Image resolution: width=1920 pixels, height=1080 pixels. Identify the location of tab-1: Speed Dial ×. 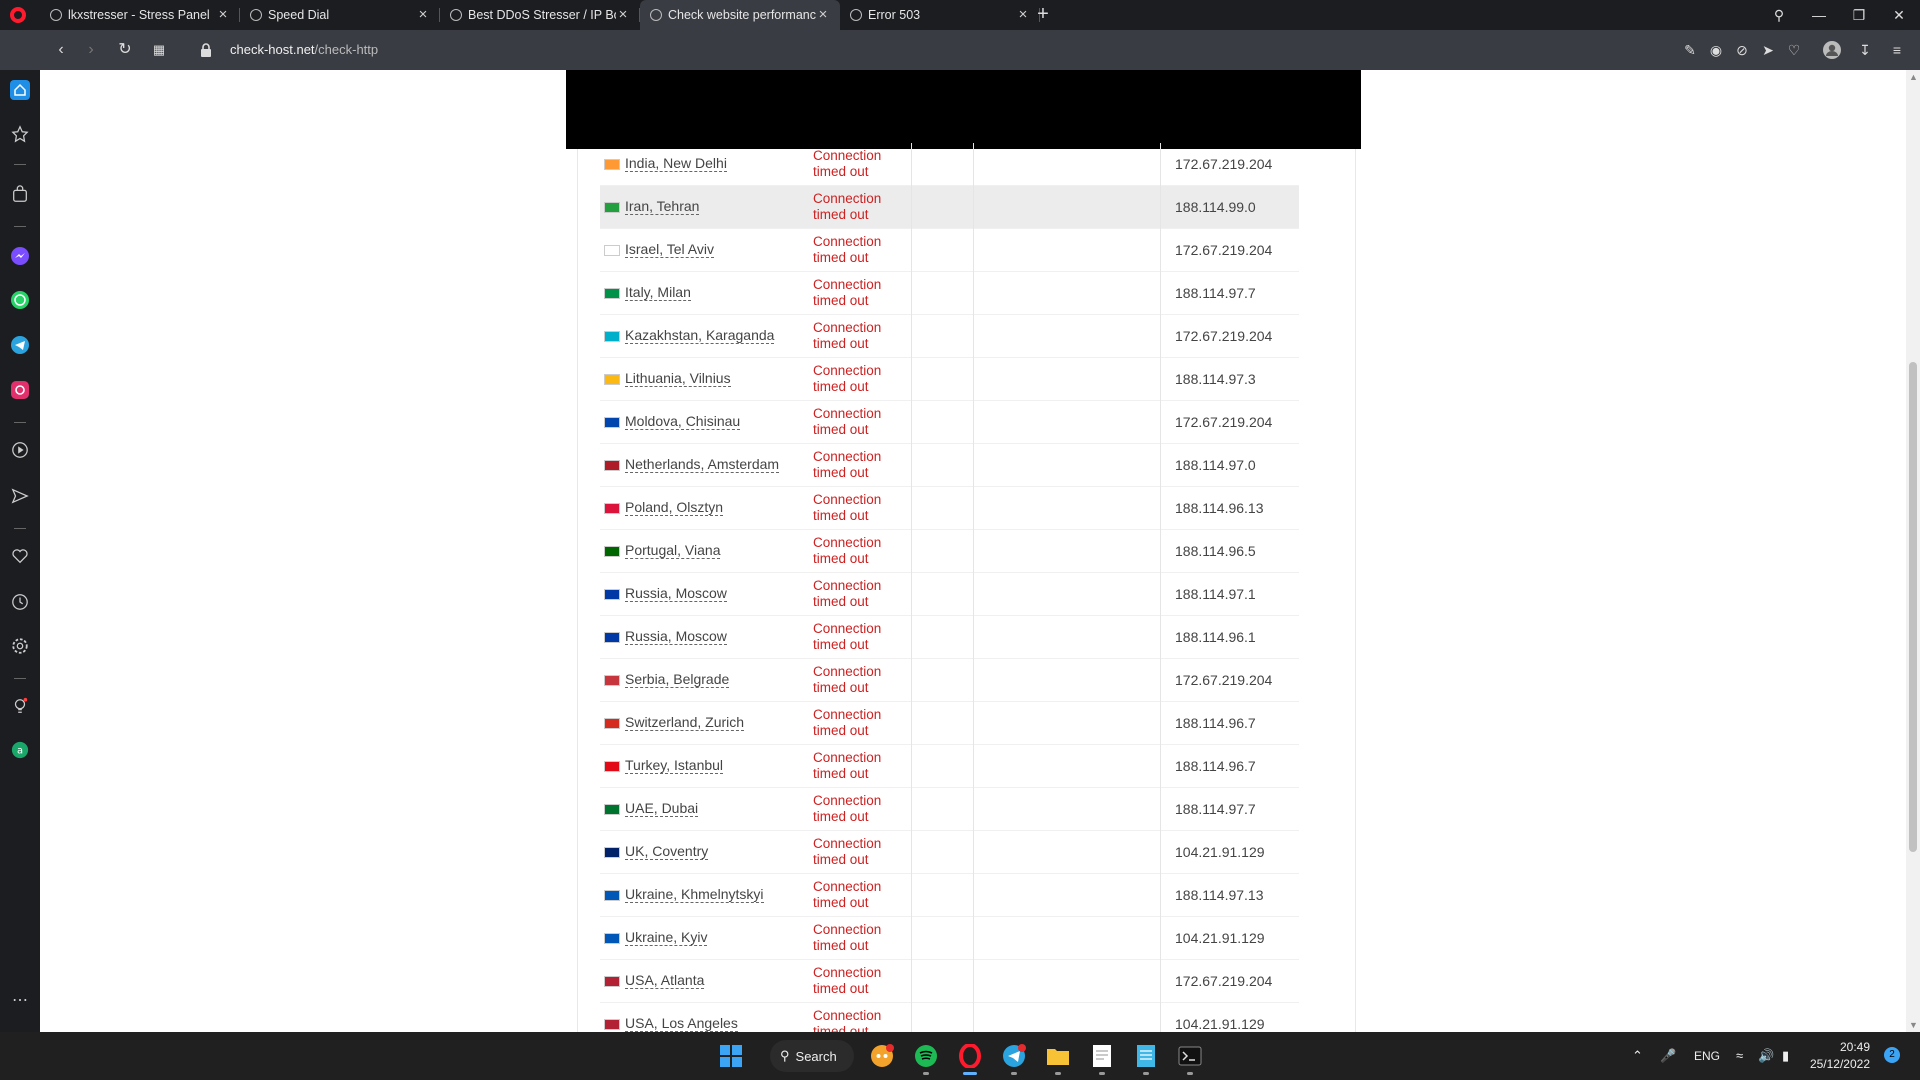
(340, 15).